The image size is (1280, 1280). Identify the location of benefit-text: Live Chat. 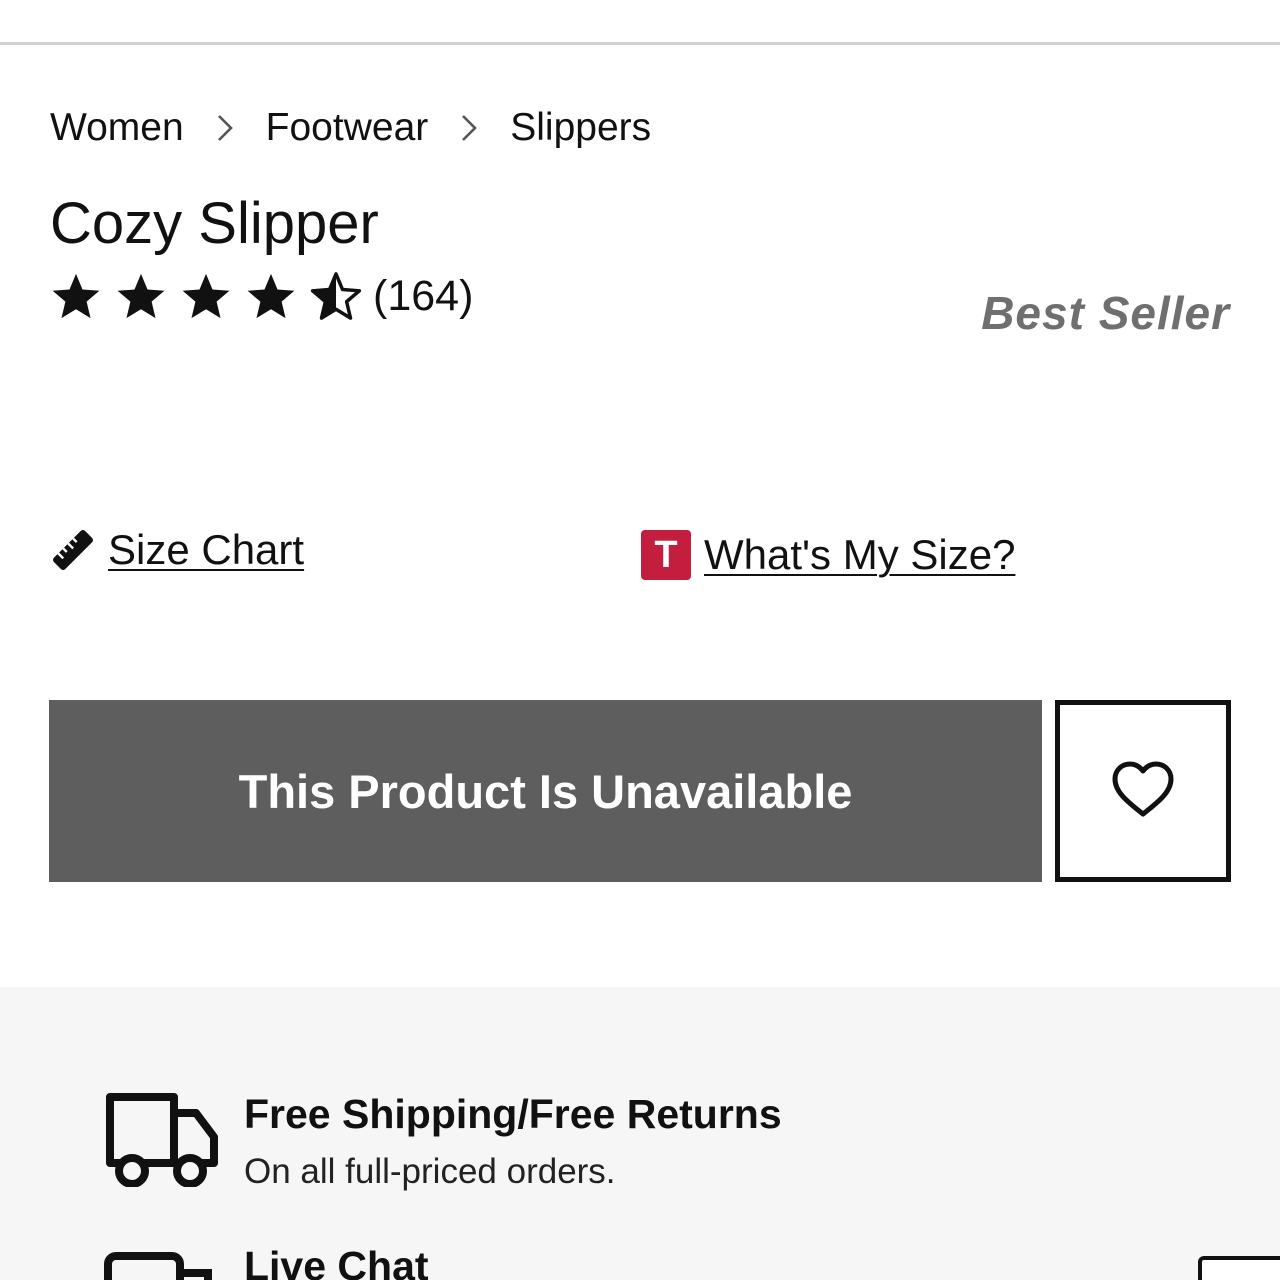
(336, 1261).